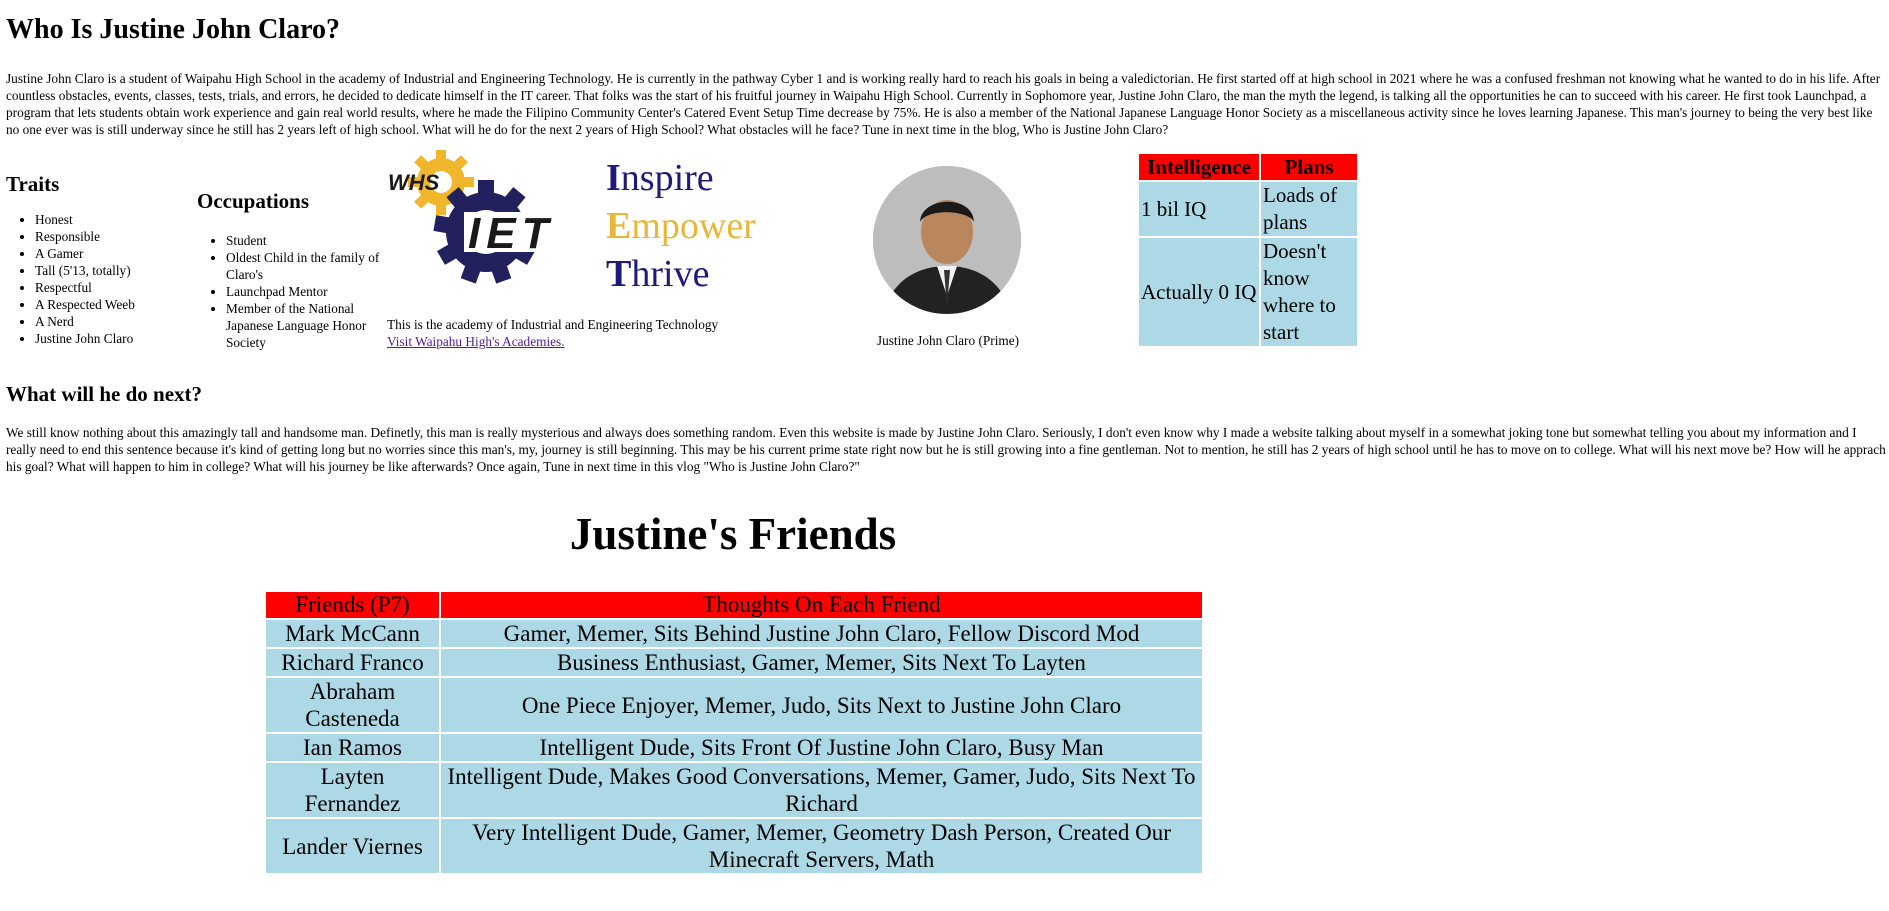 This screenshot has height=911, width=1889. I want to click on table-row: 1 bil IQ Loads of plans, so click(1248, 209).